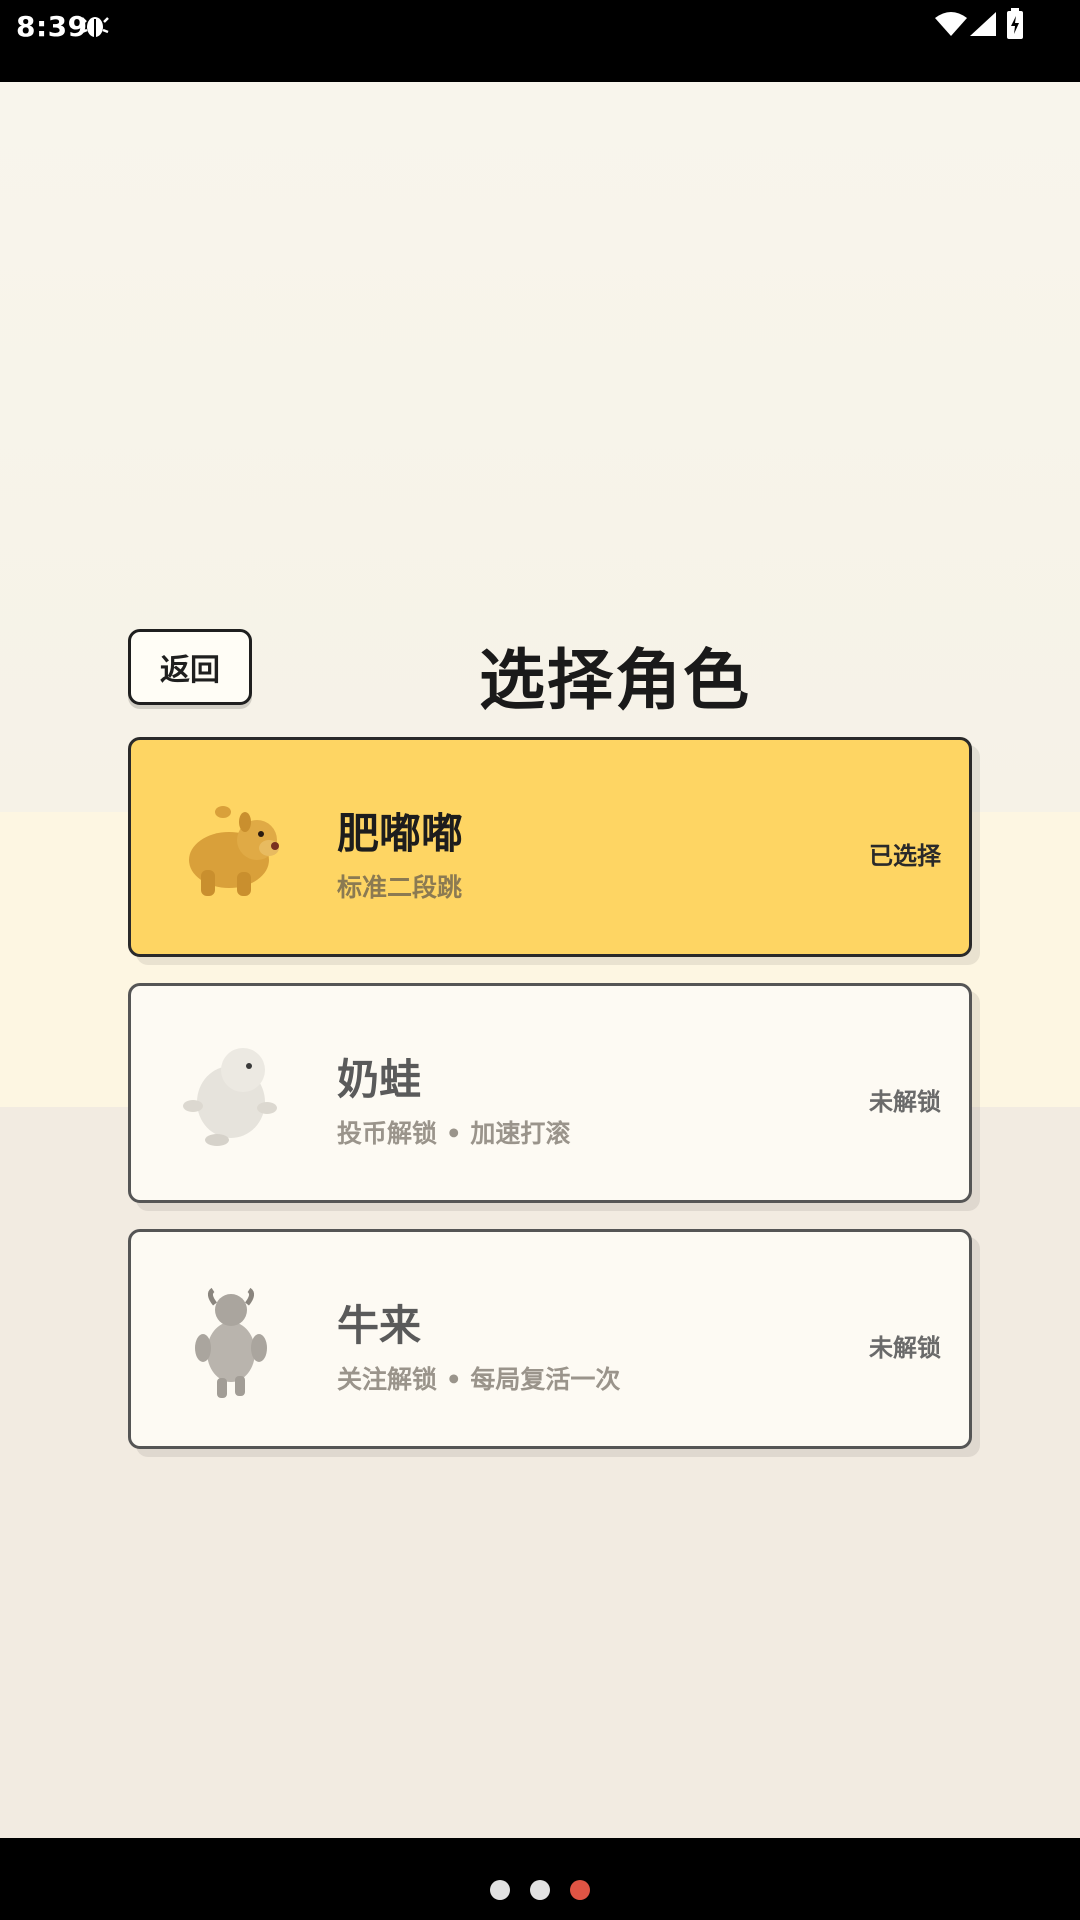 The width and height of the screenshot is (1080, 1920). What do you see at coordinates (231, 1342) in the screenshot?
I see `bull-icon` at bounding box center [231, 1342].